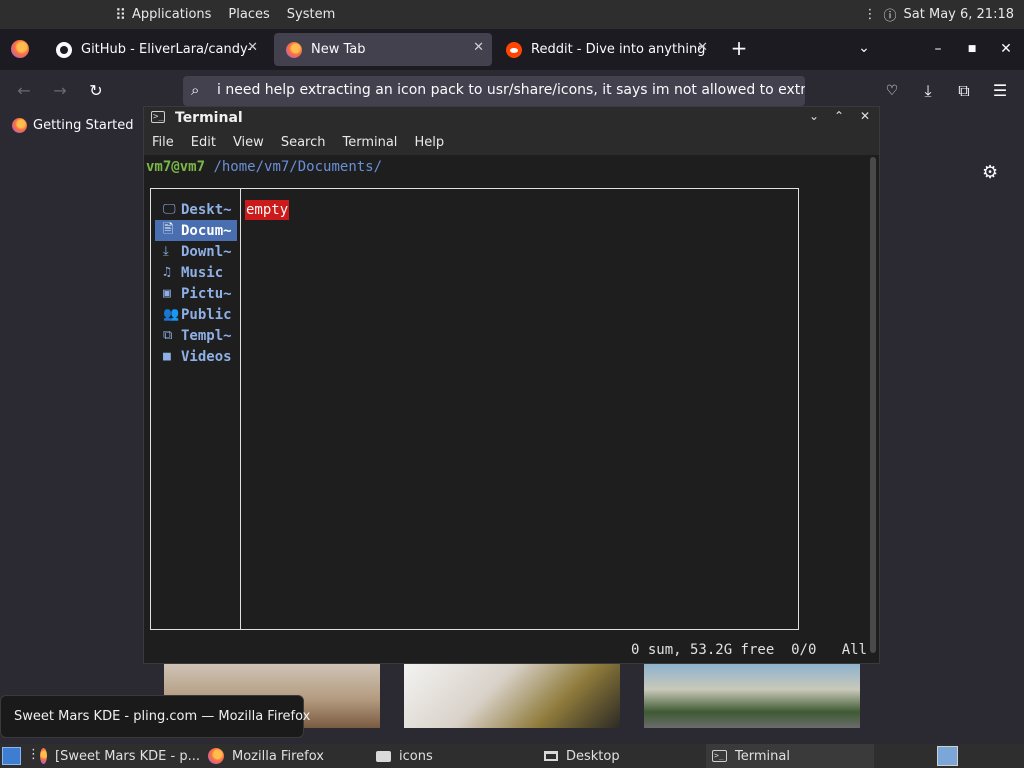 This screenshot has height=768, width=1024. Describe the element at coordinates (206, 335) in the screenshot. I see `bookmark-label: Templ~` at that location.